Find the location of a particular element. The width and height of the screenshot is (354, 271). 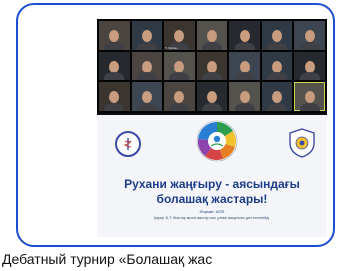

shield-emblem-icon is located at coordinates (302, 143).